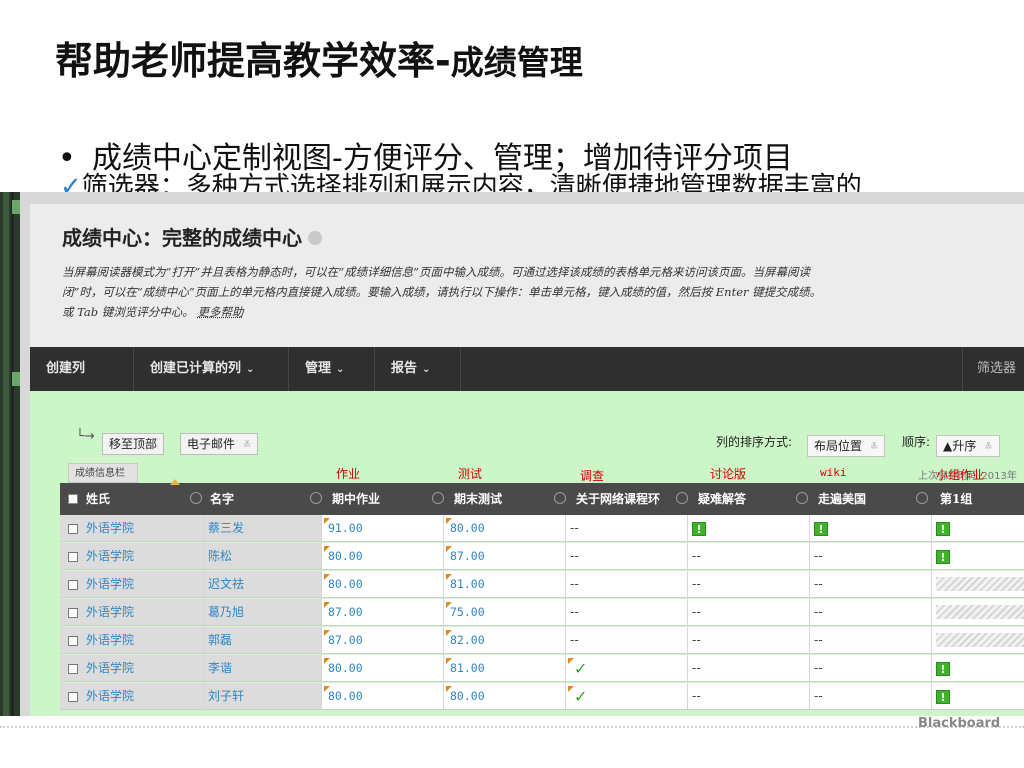  I want to click on cell-value: 郭磊, so click(220, 640).